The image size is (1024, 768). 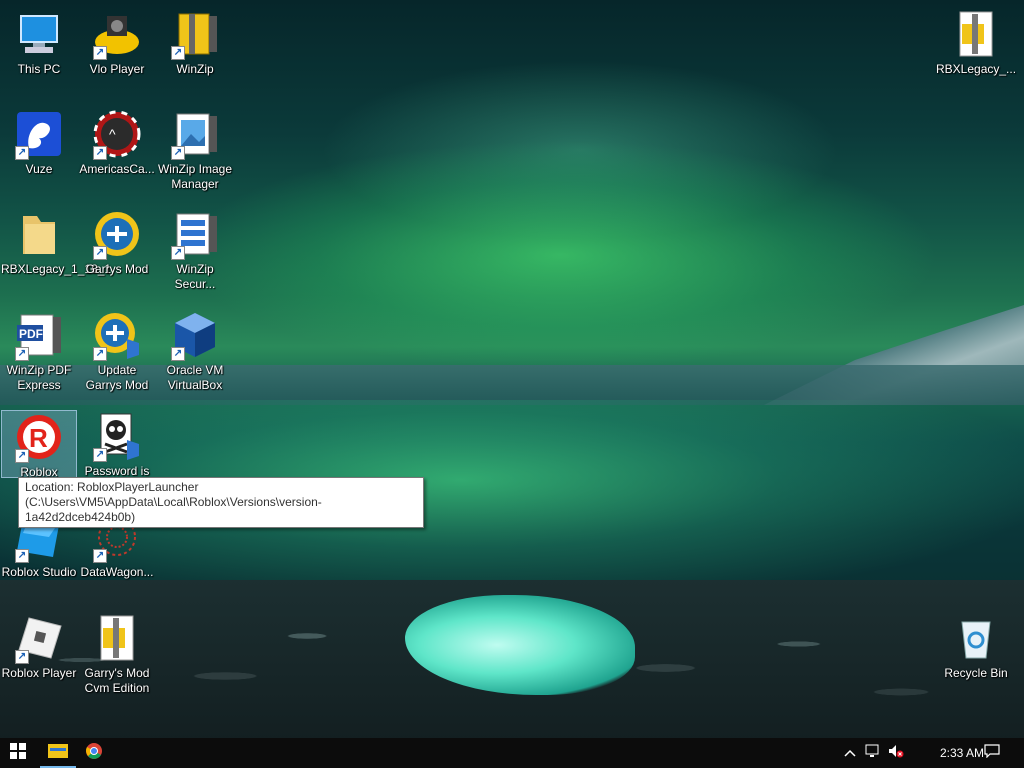 What do you see at coordinates (39, 639) in the screenshot?
I see `roblox-player-icon: ↗` at bounding box center [39, 639].